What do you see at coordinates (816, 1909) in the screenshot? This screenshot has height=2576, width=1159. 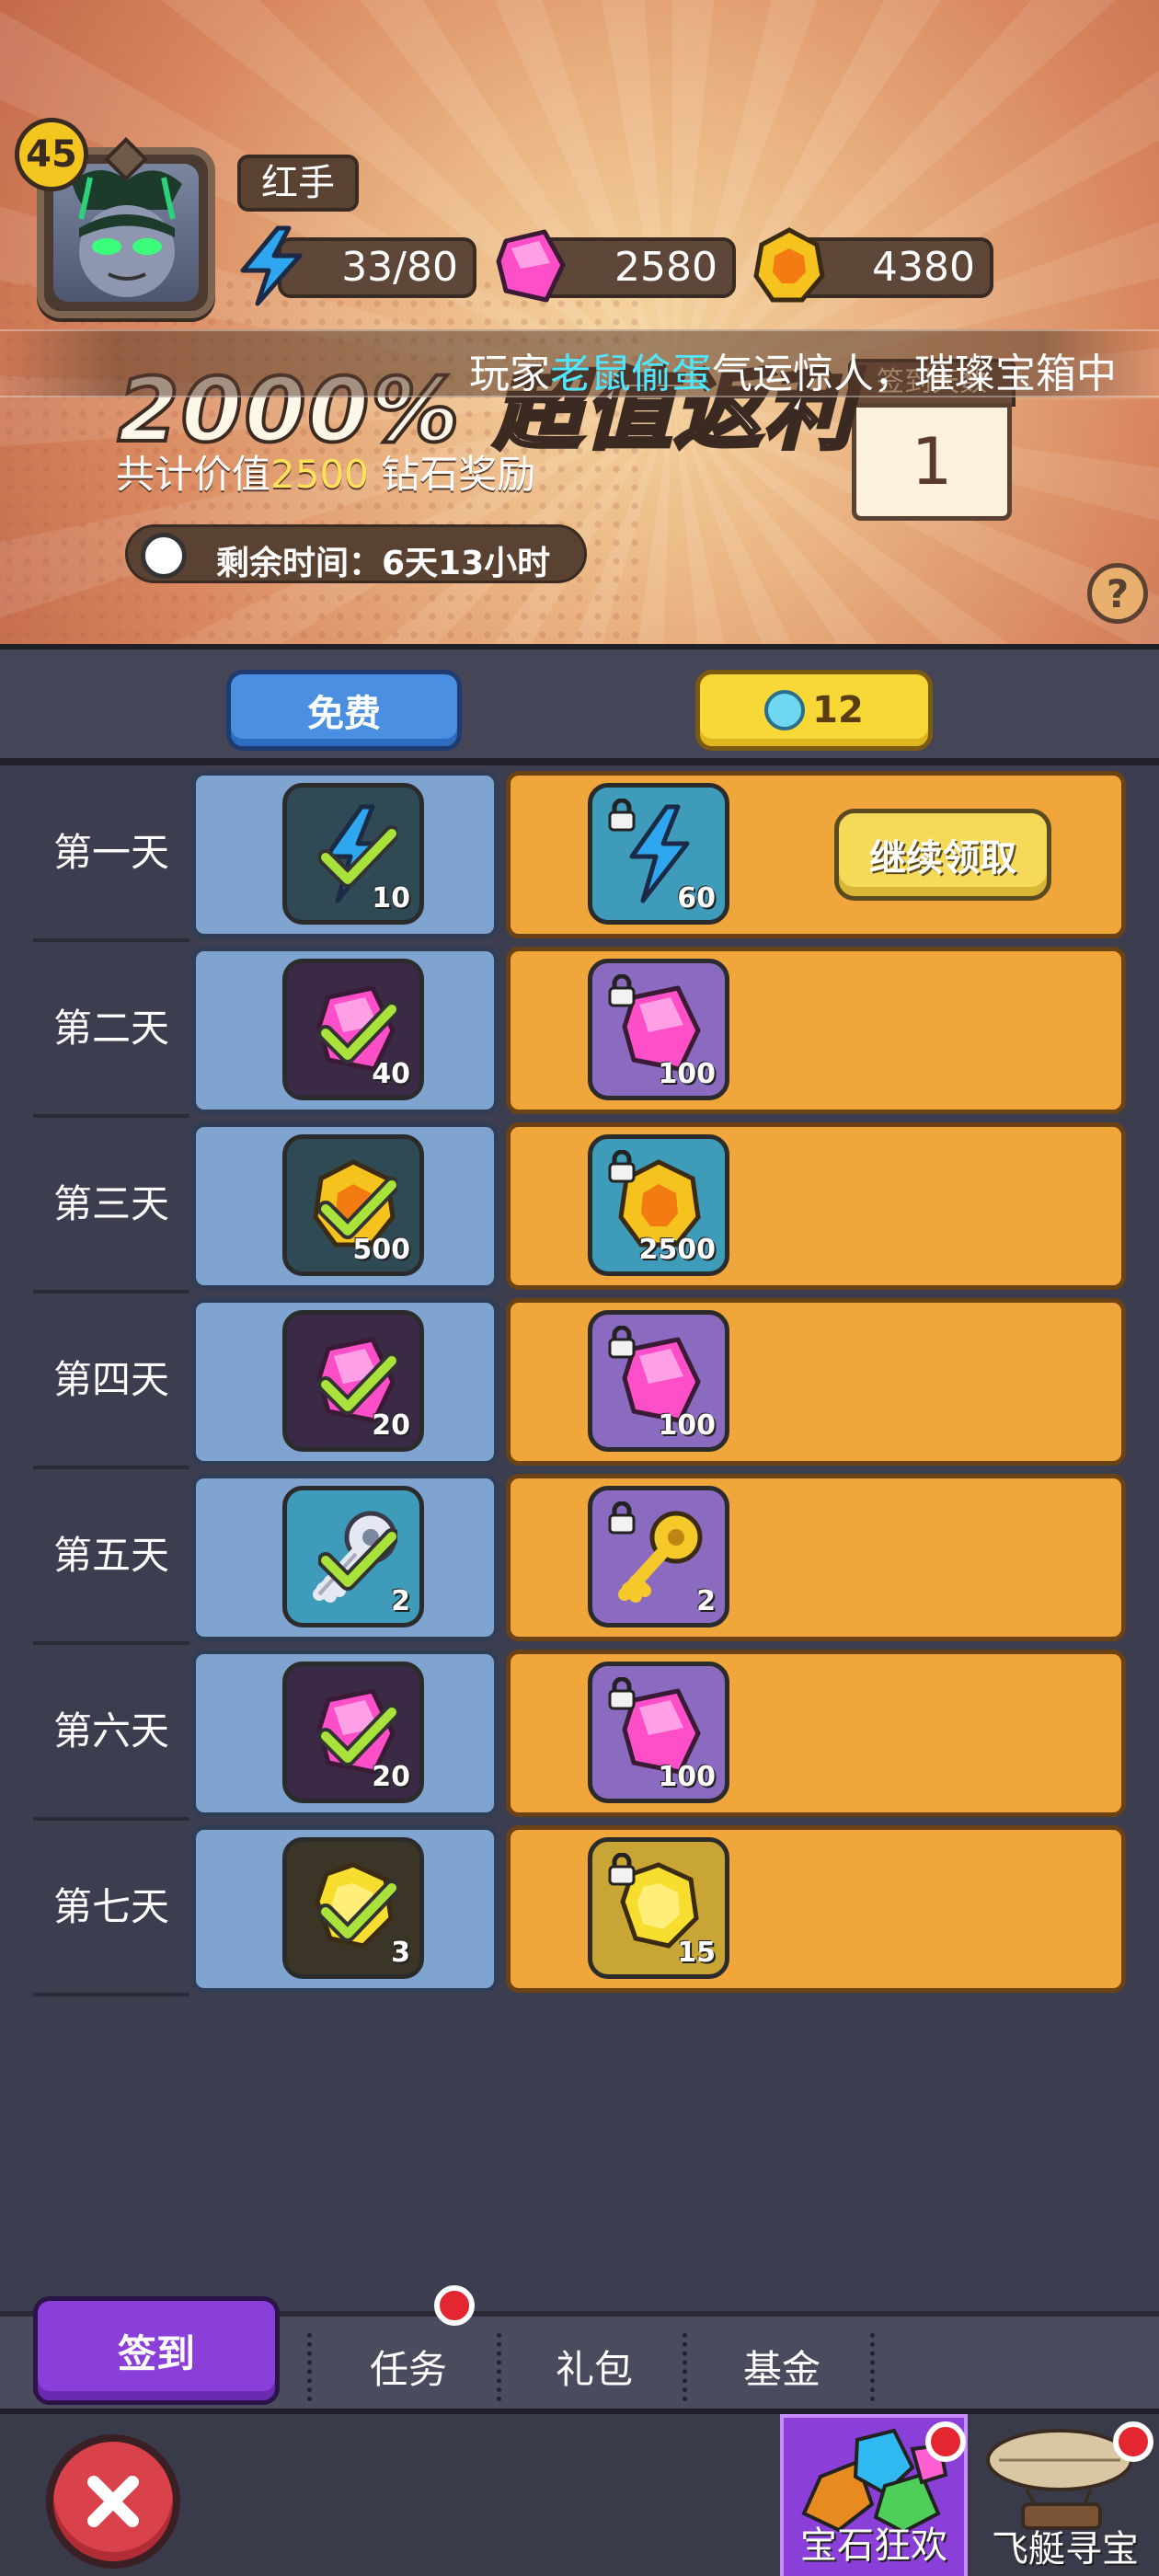 I see `paid-reward-cell: 15` at bounding box center [816, 1909].